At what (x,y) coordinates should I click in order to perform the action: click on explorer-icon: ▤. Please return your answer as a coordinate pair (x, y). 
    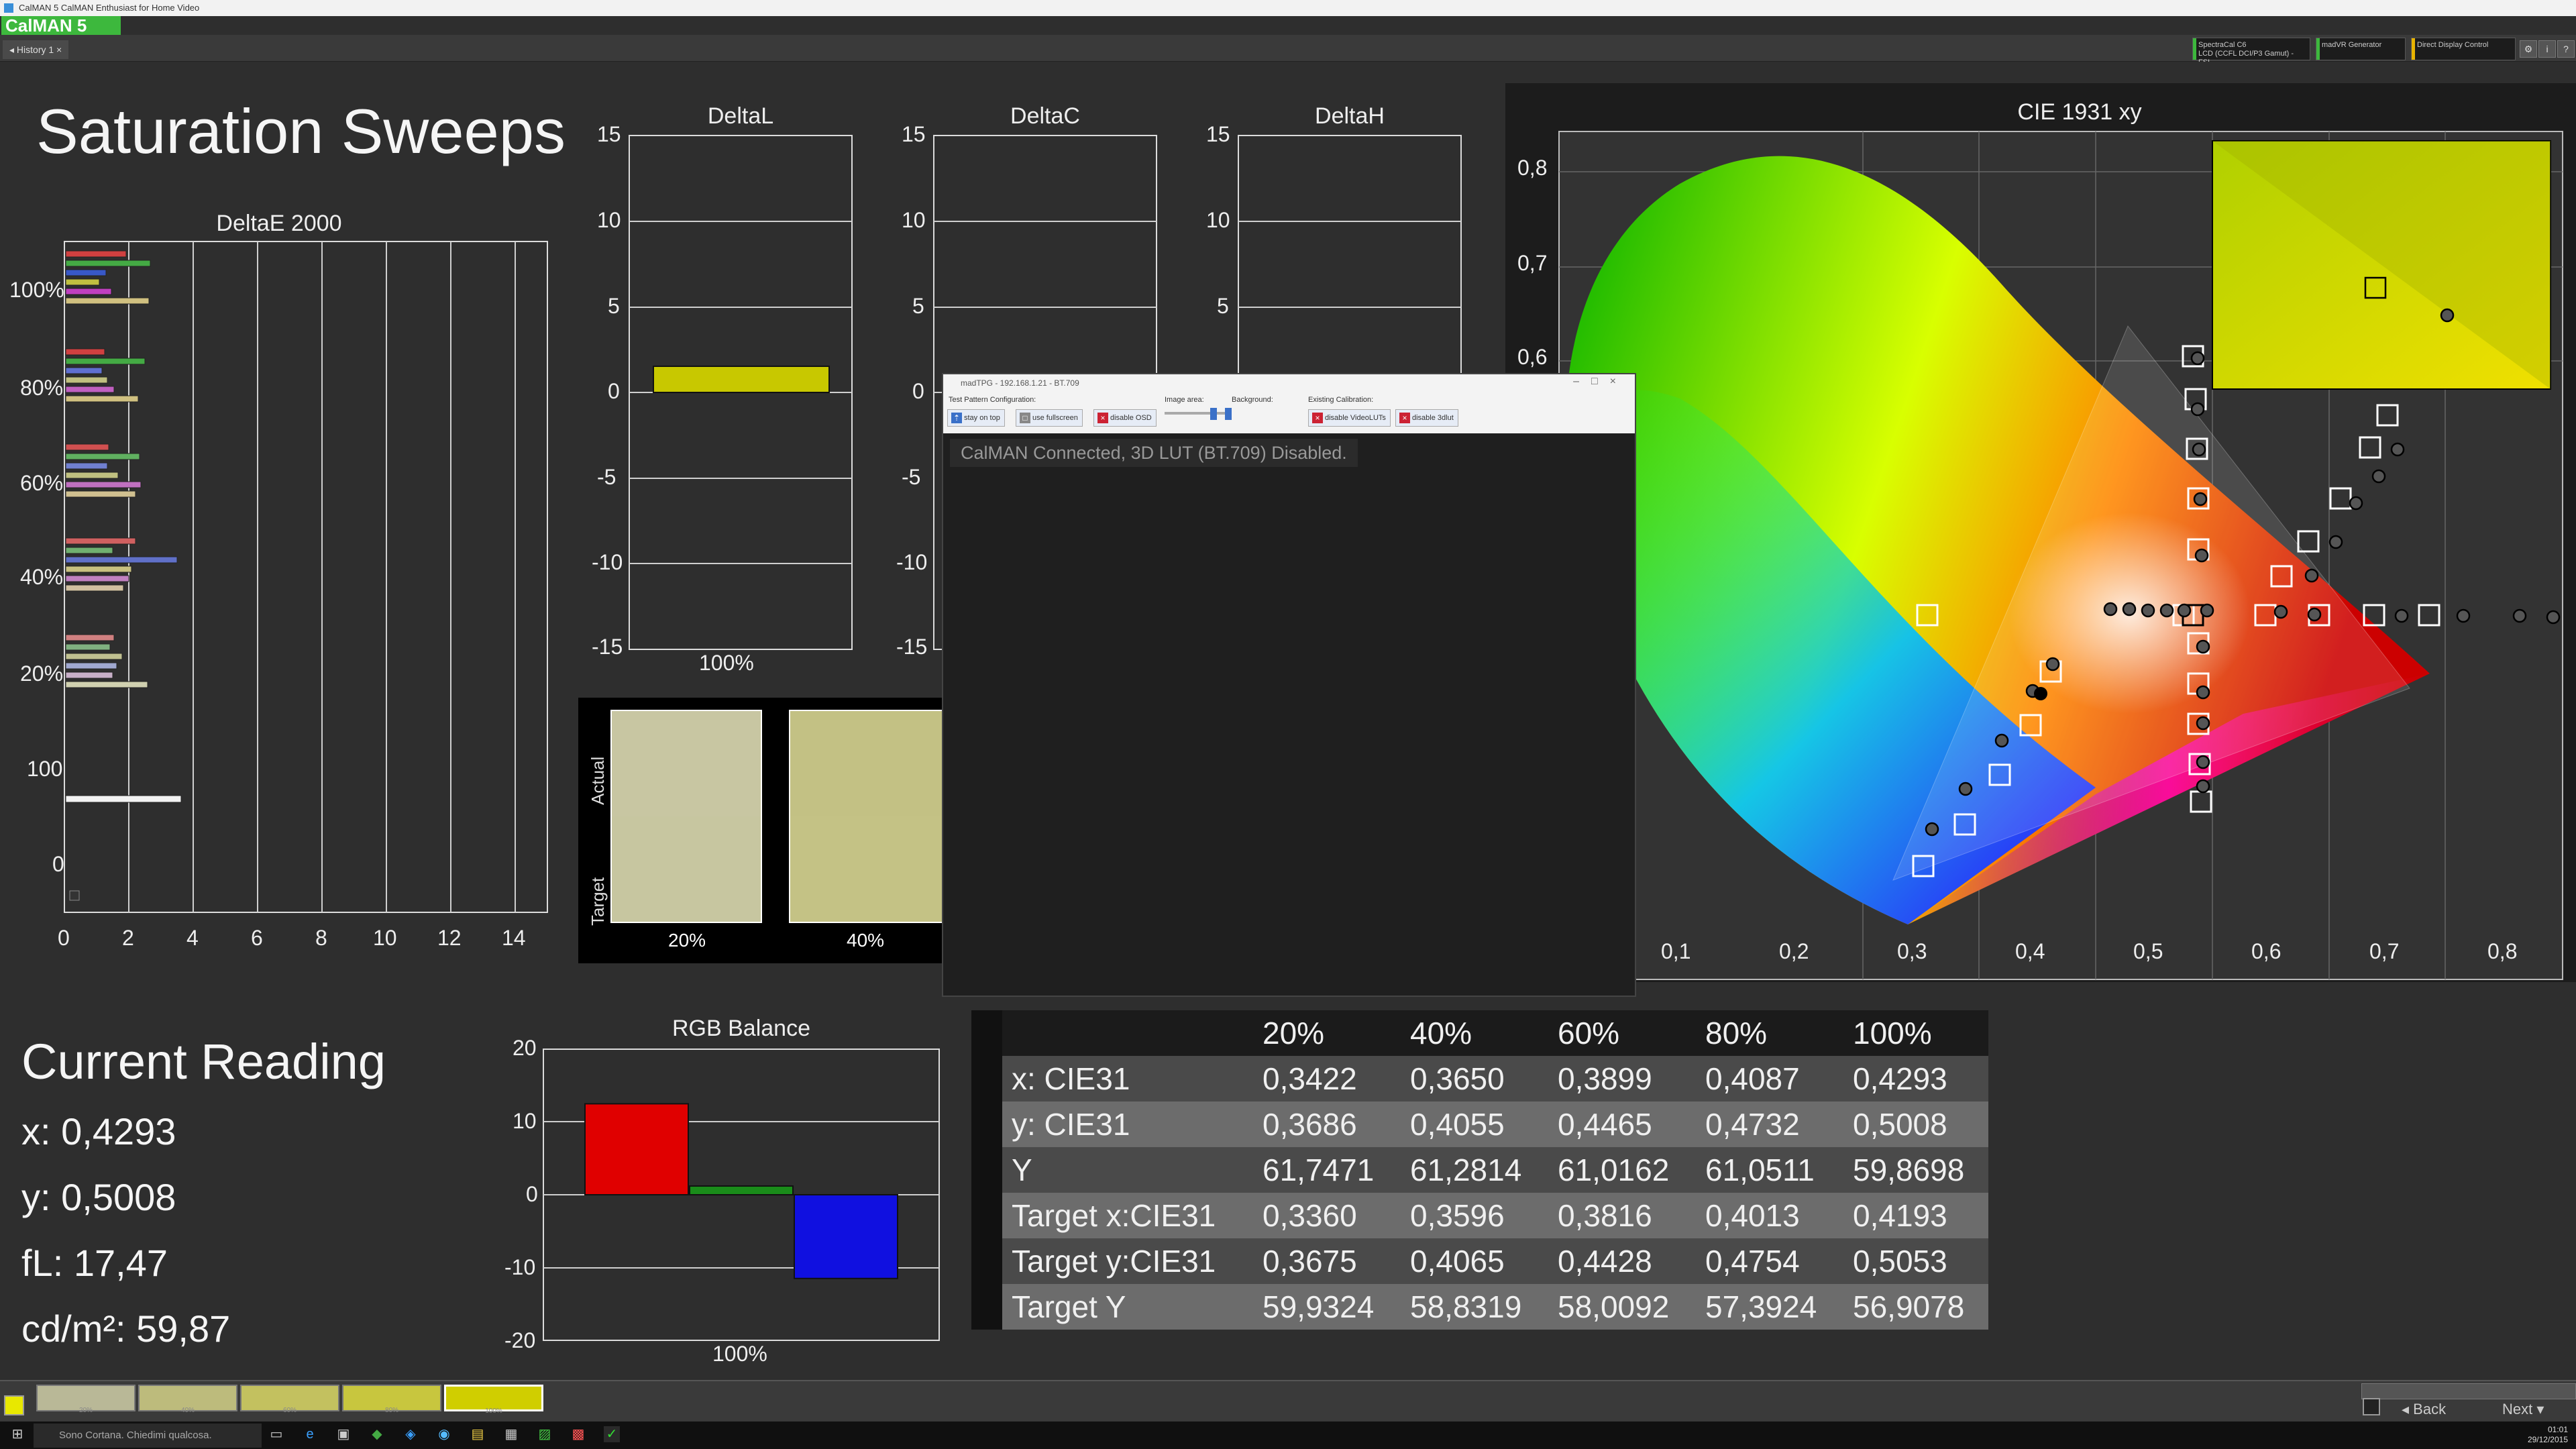
    Looking at the image, I should click on (478, 1434).